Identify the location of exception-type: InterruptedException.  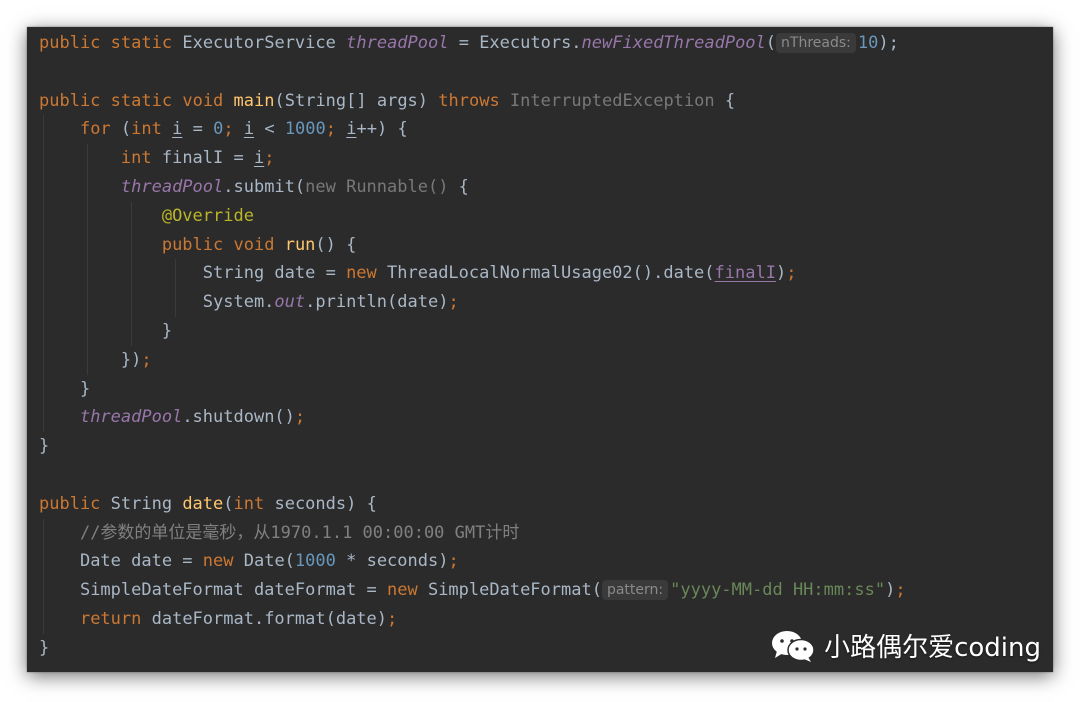
(607, 100).